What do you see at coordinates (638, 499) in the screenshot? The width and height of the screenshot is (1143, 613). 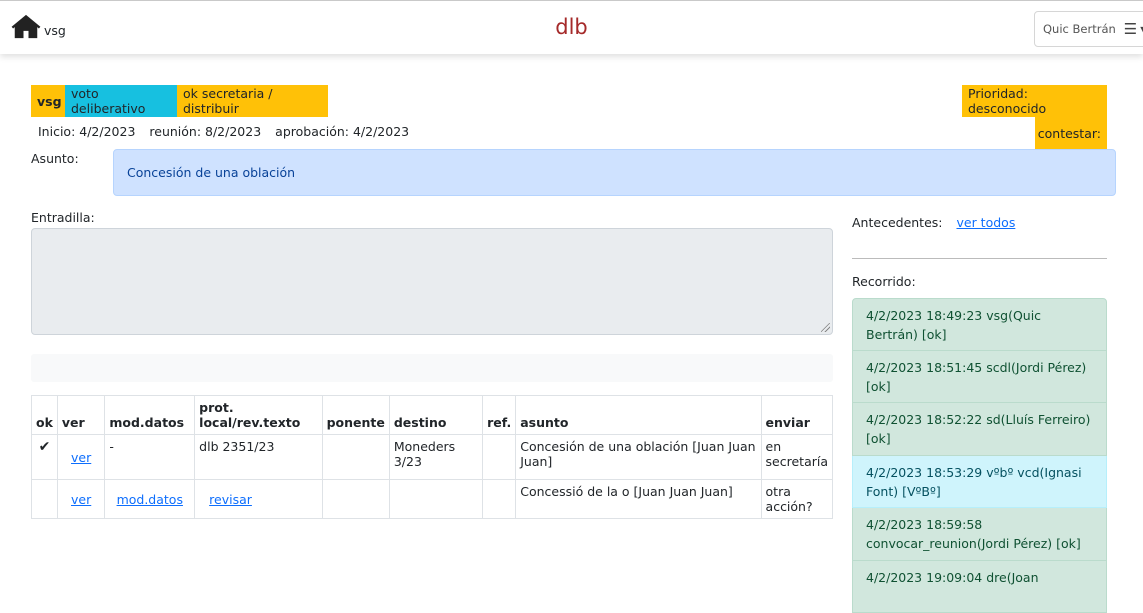 I see `asunto-cell: Concessió de la o [Juan Juan Juan]` at bounding box center [638, 499].